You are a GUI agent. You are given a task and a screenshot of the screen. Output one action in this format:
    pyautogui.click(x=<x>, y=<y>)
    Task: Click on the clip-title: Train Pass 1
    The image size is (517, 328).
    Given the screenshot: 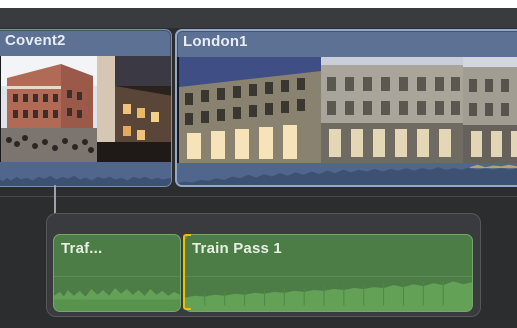 What is the action you would take?
    pyautogui.click(x=237, y=248)
    